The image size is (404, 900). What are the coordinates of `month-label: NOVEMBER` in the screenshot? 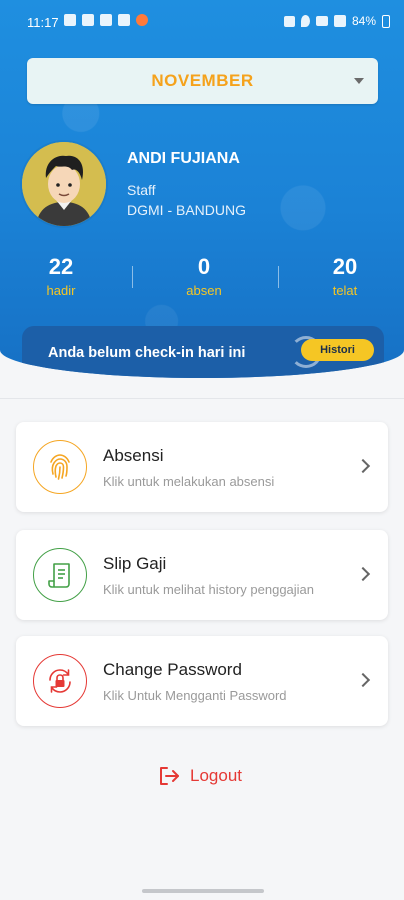 It's located at (202, 80).